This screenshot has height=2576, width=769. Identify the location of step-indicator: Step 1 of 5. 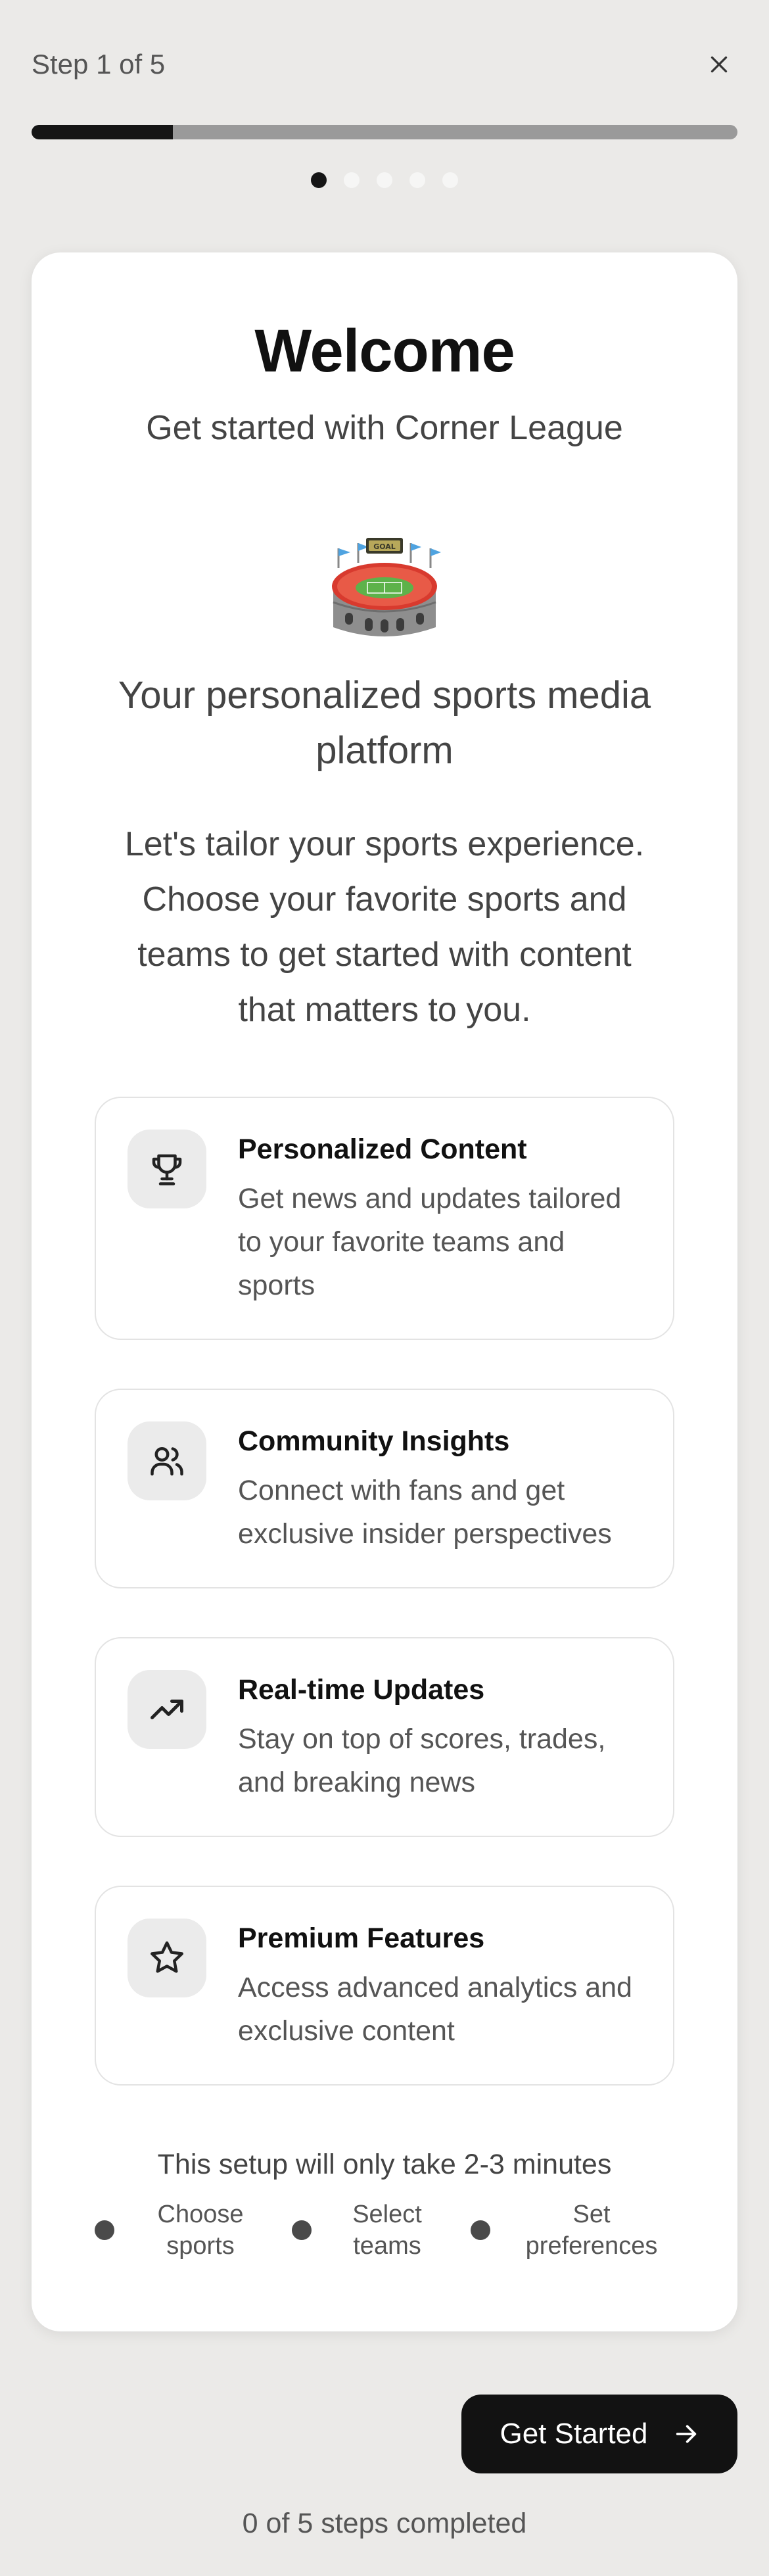
(99, 65).